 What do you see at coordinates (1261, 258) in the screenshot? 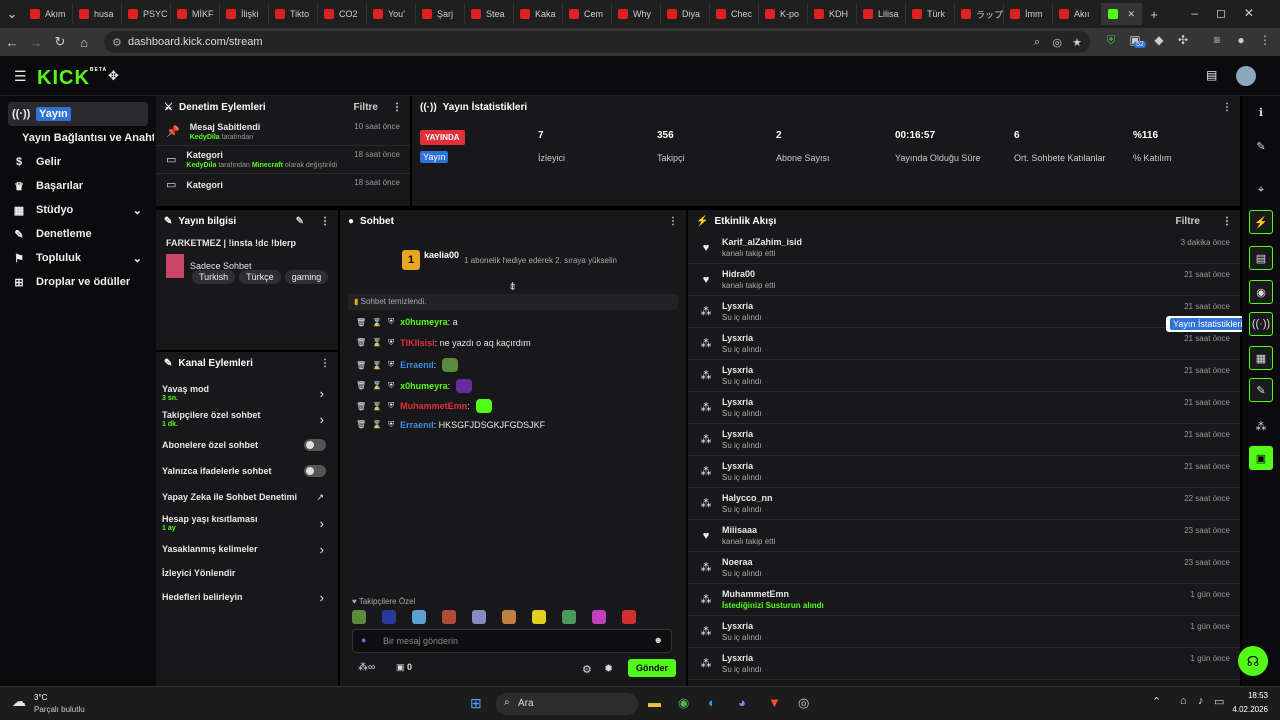
I see `document-panel-icon: ▤` at bounding box center [1261, 258].